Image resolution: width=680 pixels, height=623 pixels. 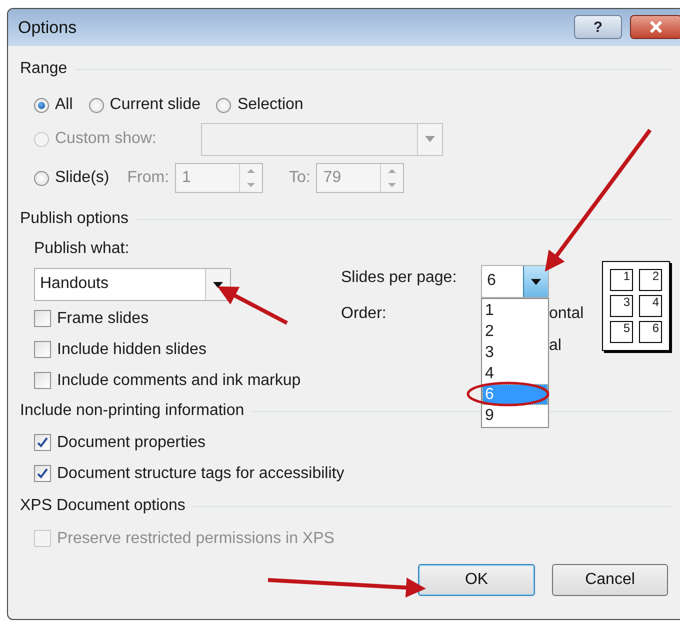 I want to click on dropdown-option: 3, so click(x=515, y=352).